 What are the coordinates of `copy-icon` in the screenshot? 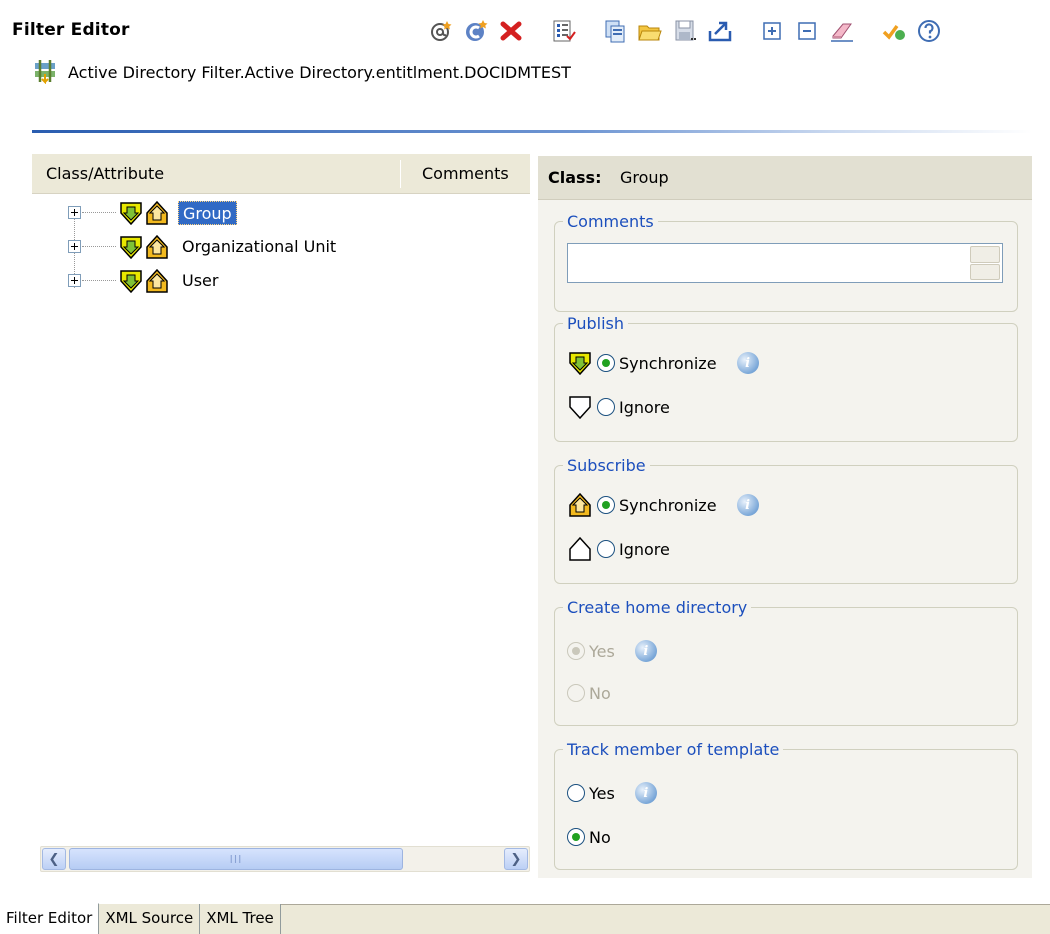 It's located at (615, 31).